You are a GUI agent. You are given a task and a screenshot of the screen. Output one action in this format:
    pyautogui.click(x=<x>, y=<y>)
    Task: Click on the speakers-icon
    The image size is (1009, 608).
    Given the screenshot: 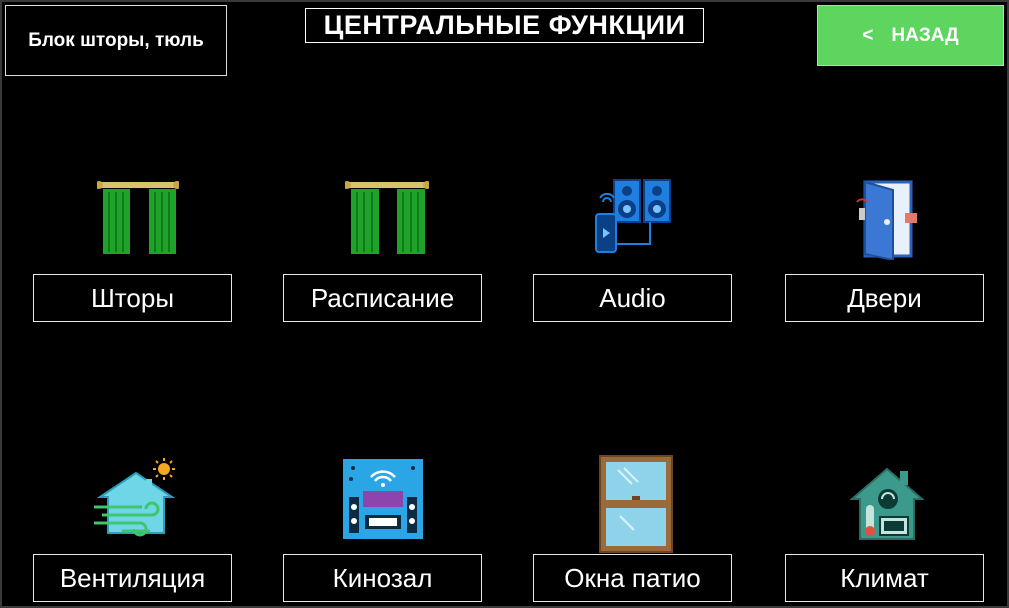 What is the action you would take?
    pyautogui.click(x=633, y=217)
    